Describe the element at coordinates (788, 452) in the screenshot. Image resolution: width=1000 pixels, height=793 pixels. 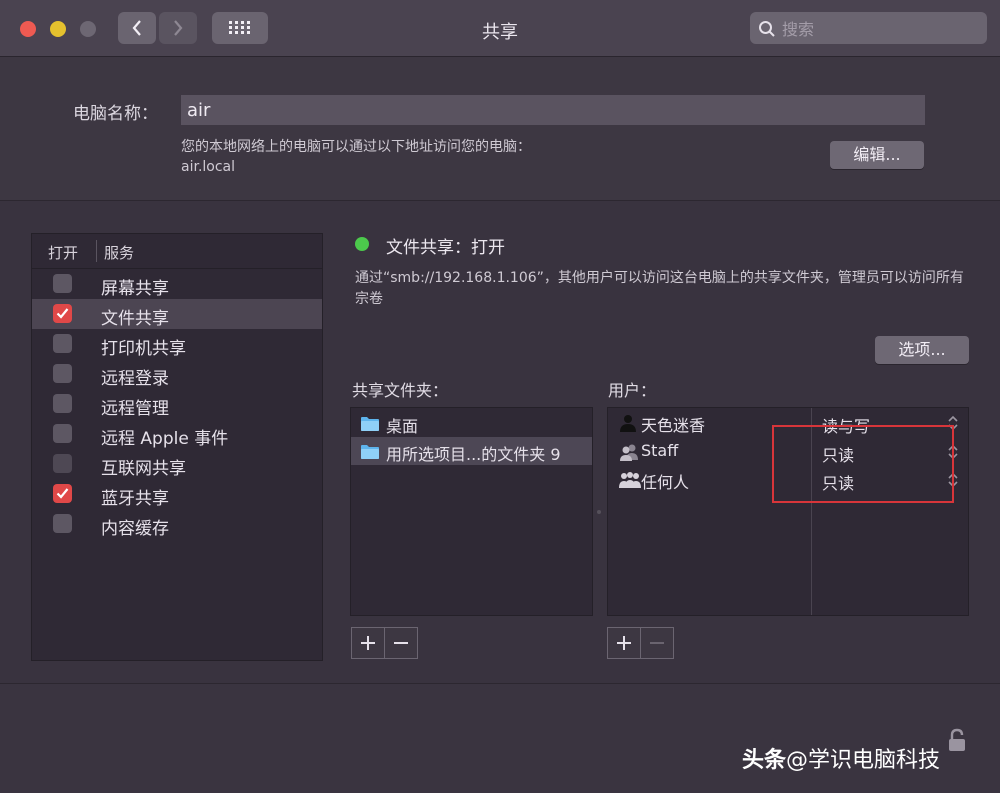
I see `user-row: Staff 只读` at that location.